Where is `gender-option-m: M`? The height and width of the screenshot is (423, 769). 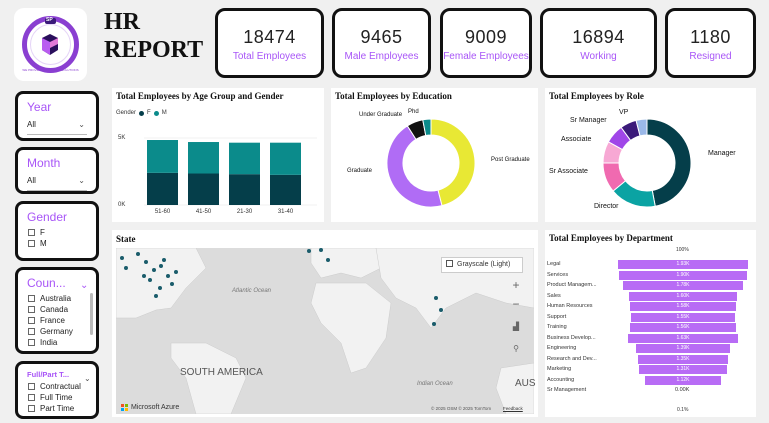 gender-option-m: M is located at coordinates (62, 243).